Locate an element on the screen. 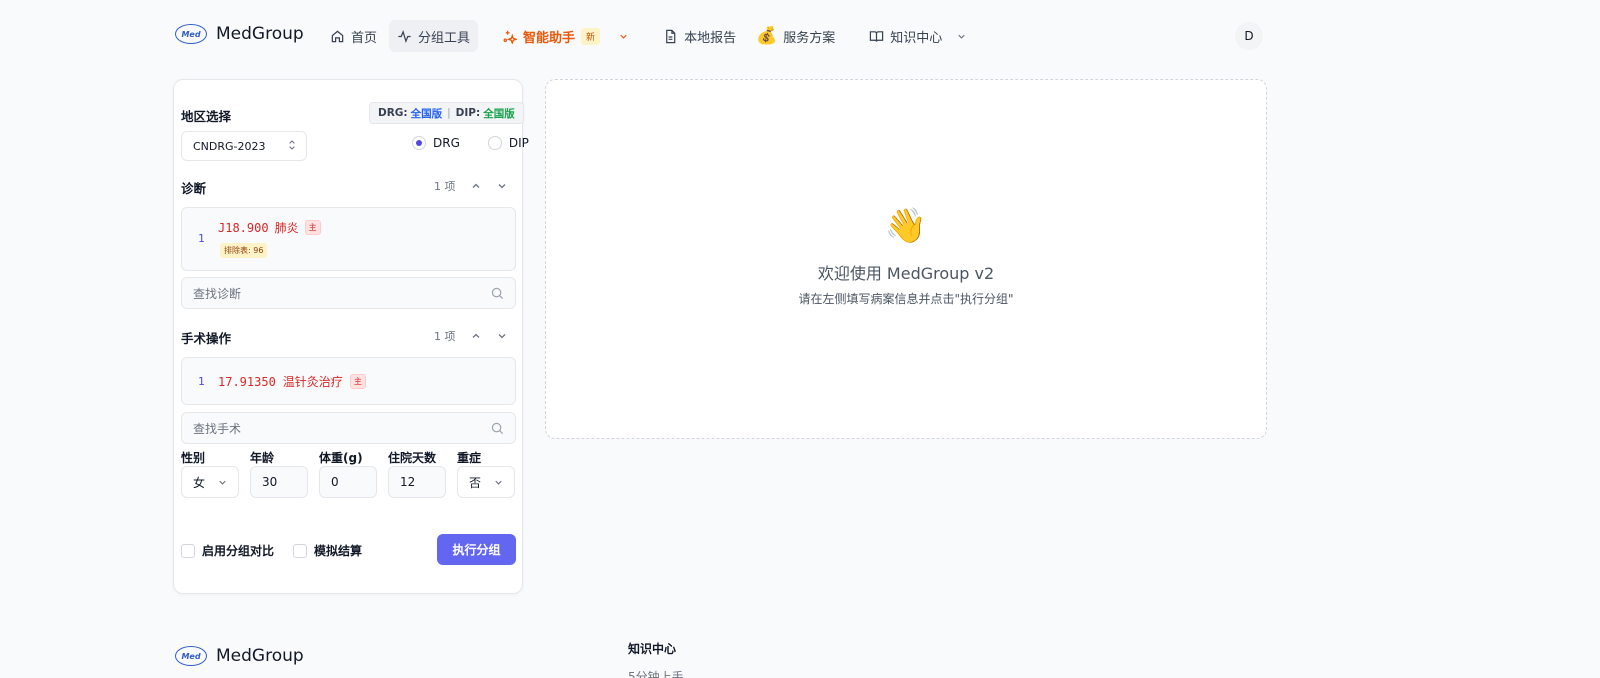 This screenshot has width=1600, height=678. new-badge: 新 is located at coordinates (591, 36).